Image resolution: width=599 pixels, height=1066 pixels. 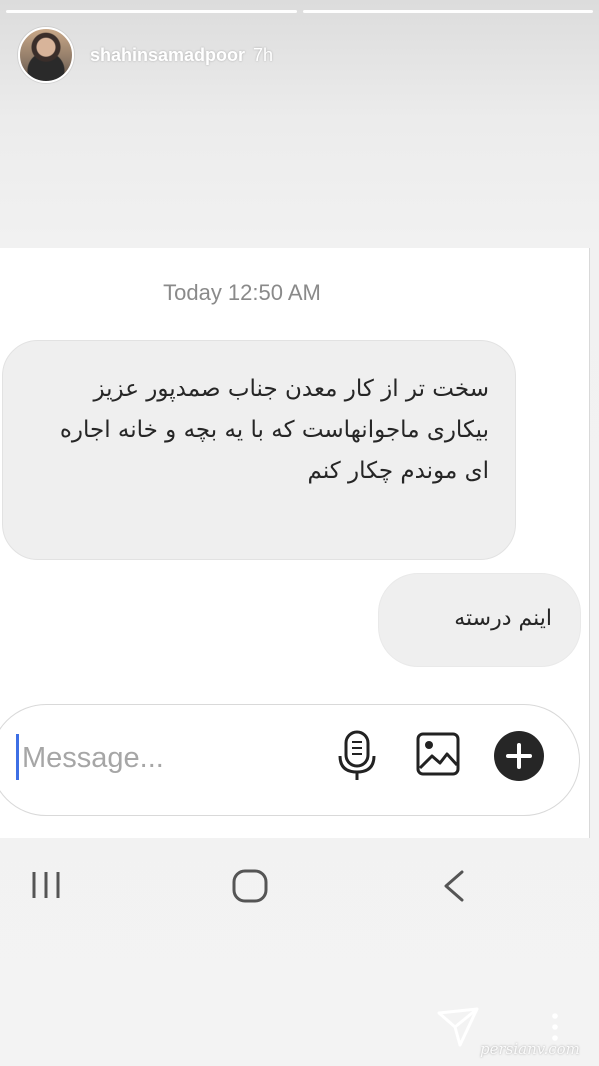 I want to click on back-icon, so click(x=454, y=886).